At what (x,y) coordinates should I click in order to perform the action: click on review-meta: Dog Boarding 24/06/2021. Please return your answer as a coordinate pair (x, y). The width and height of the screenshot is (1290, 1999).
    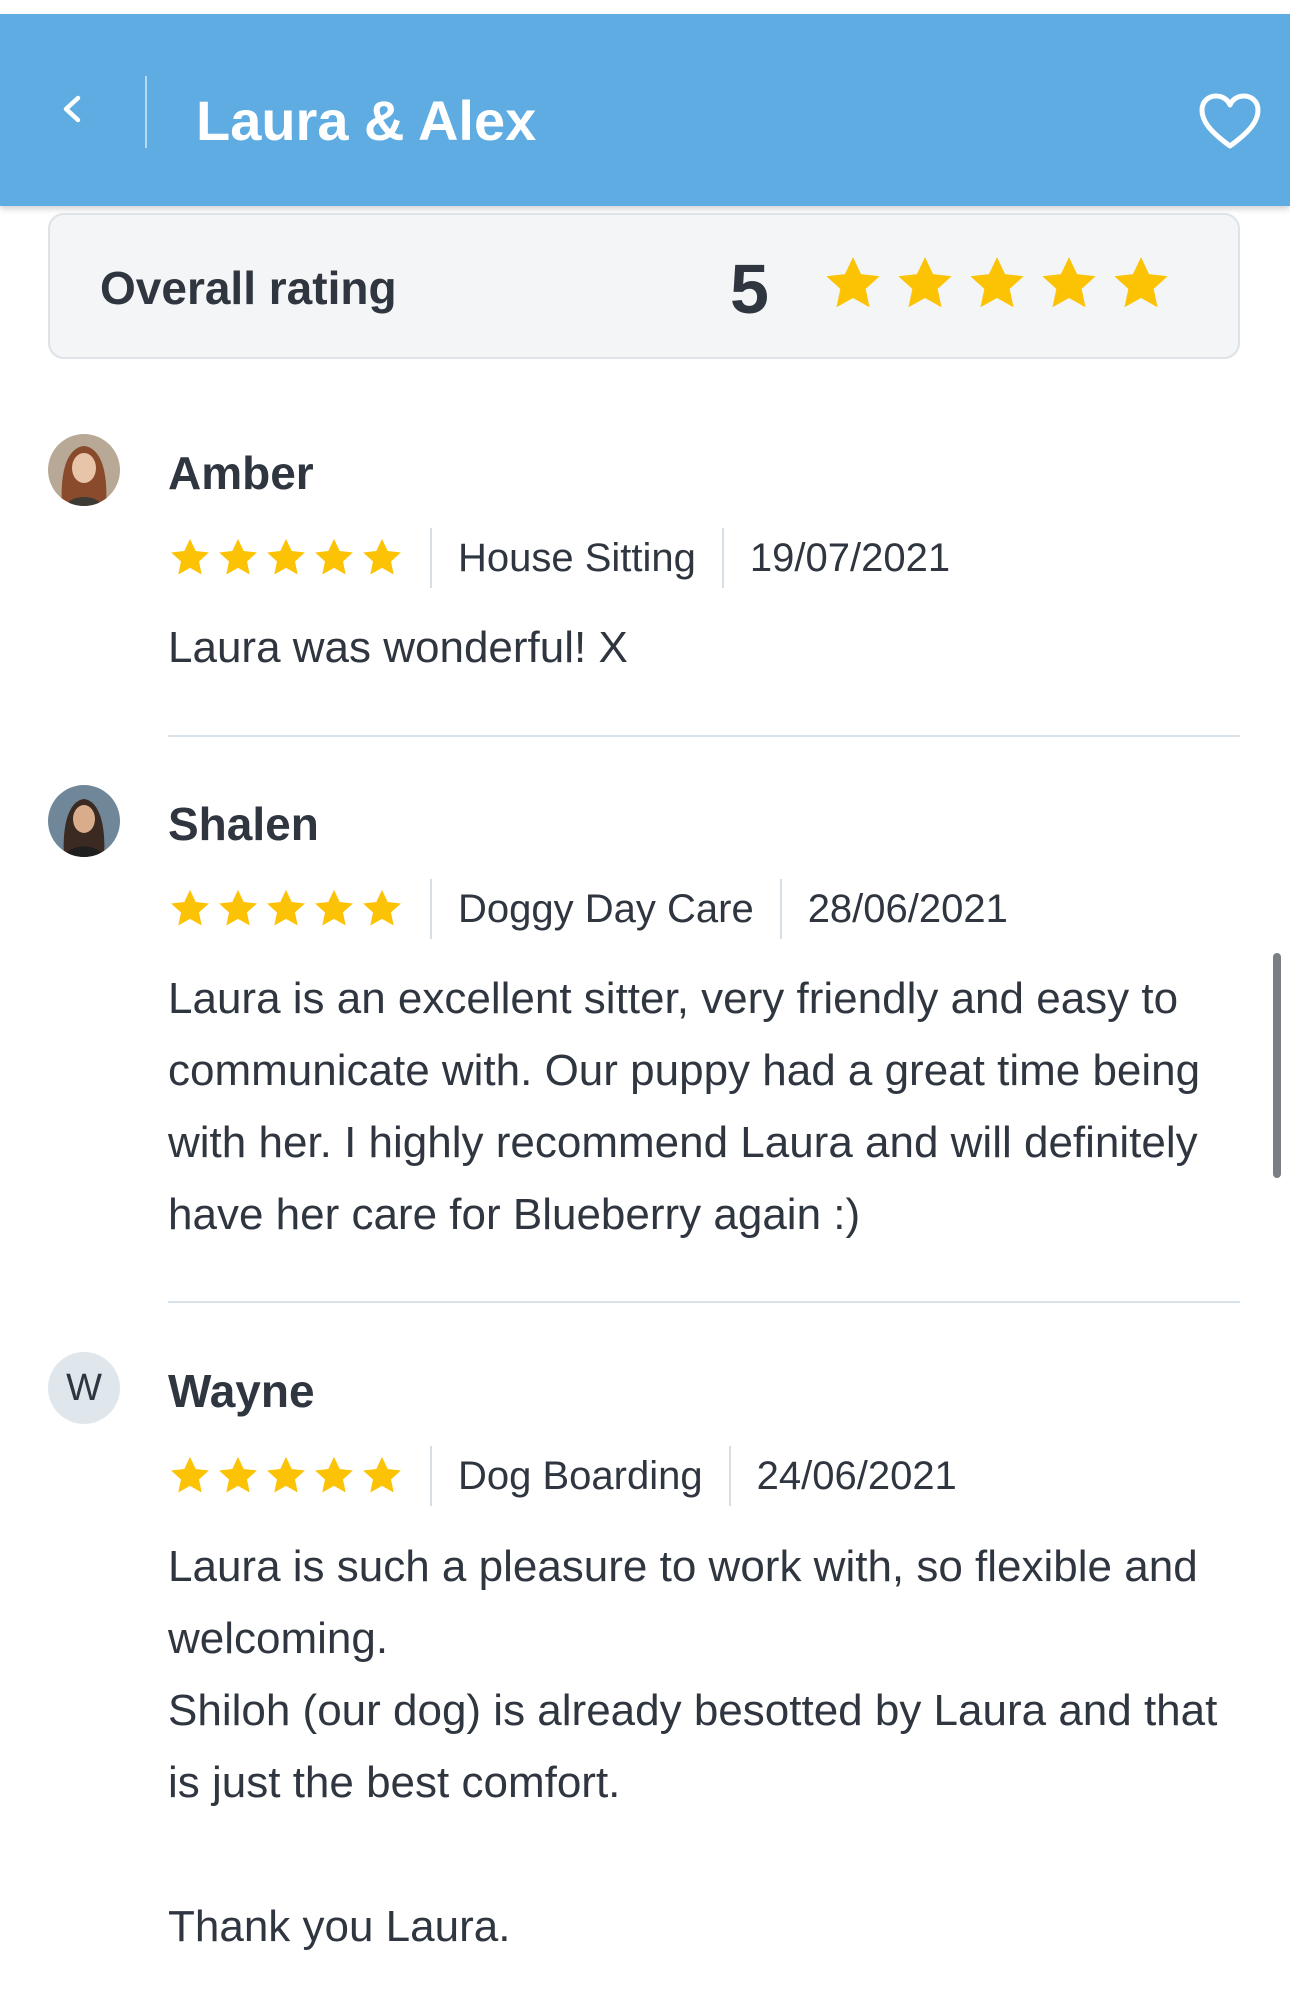
    Looking at the image, I should click on (562, 1476).